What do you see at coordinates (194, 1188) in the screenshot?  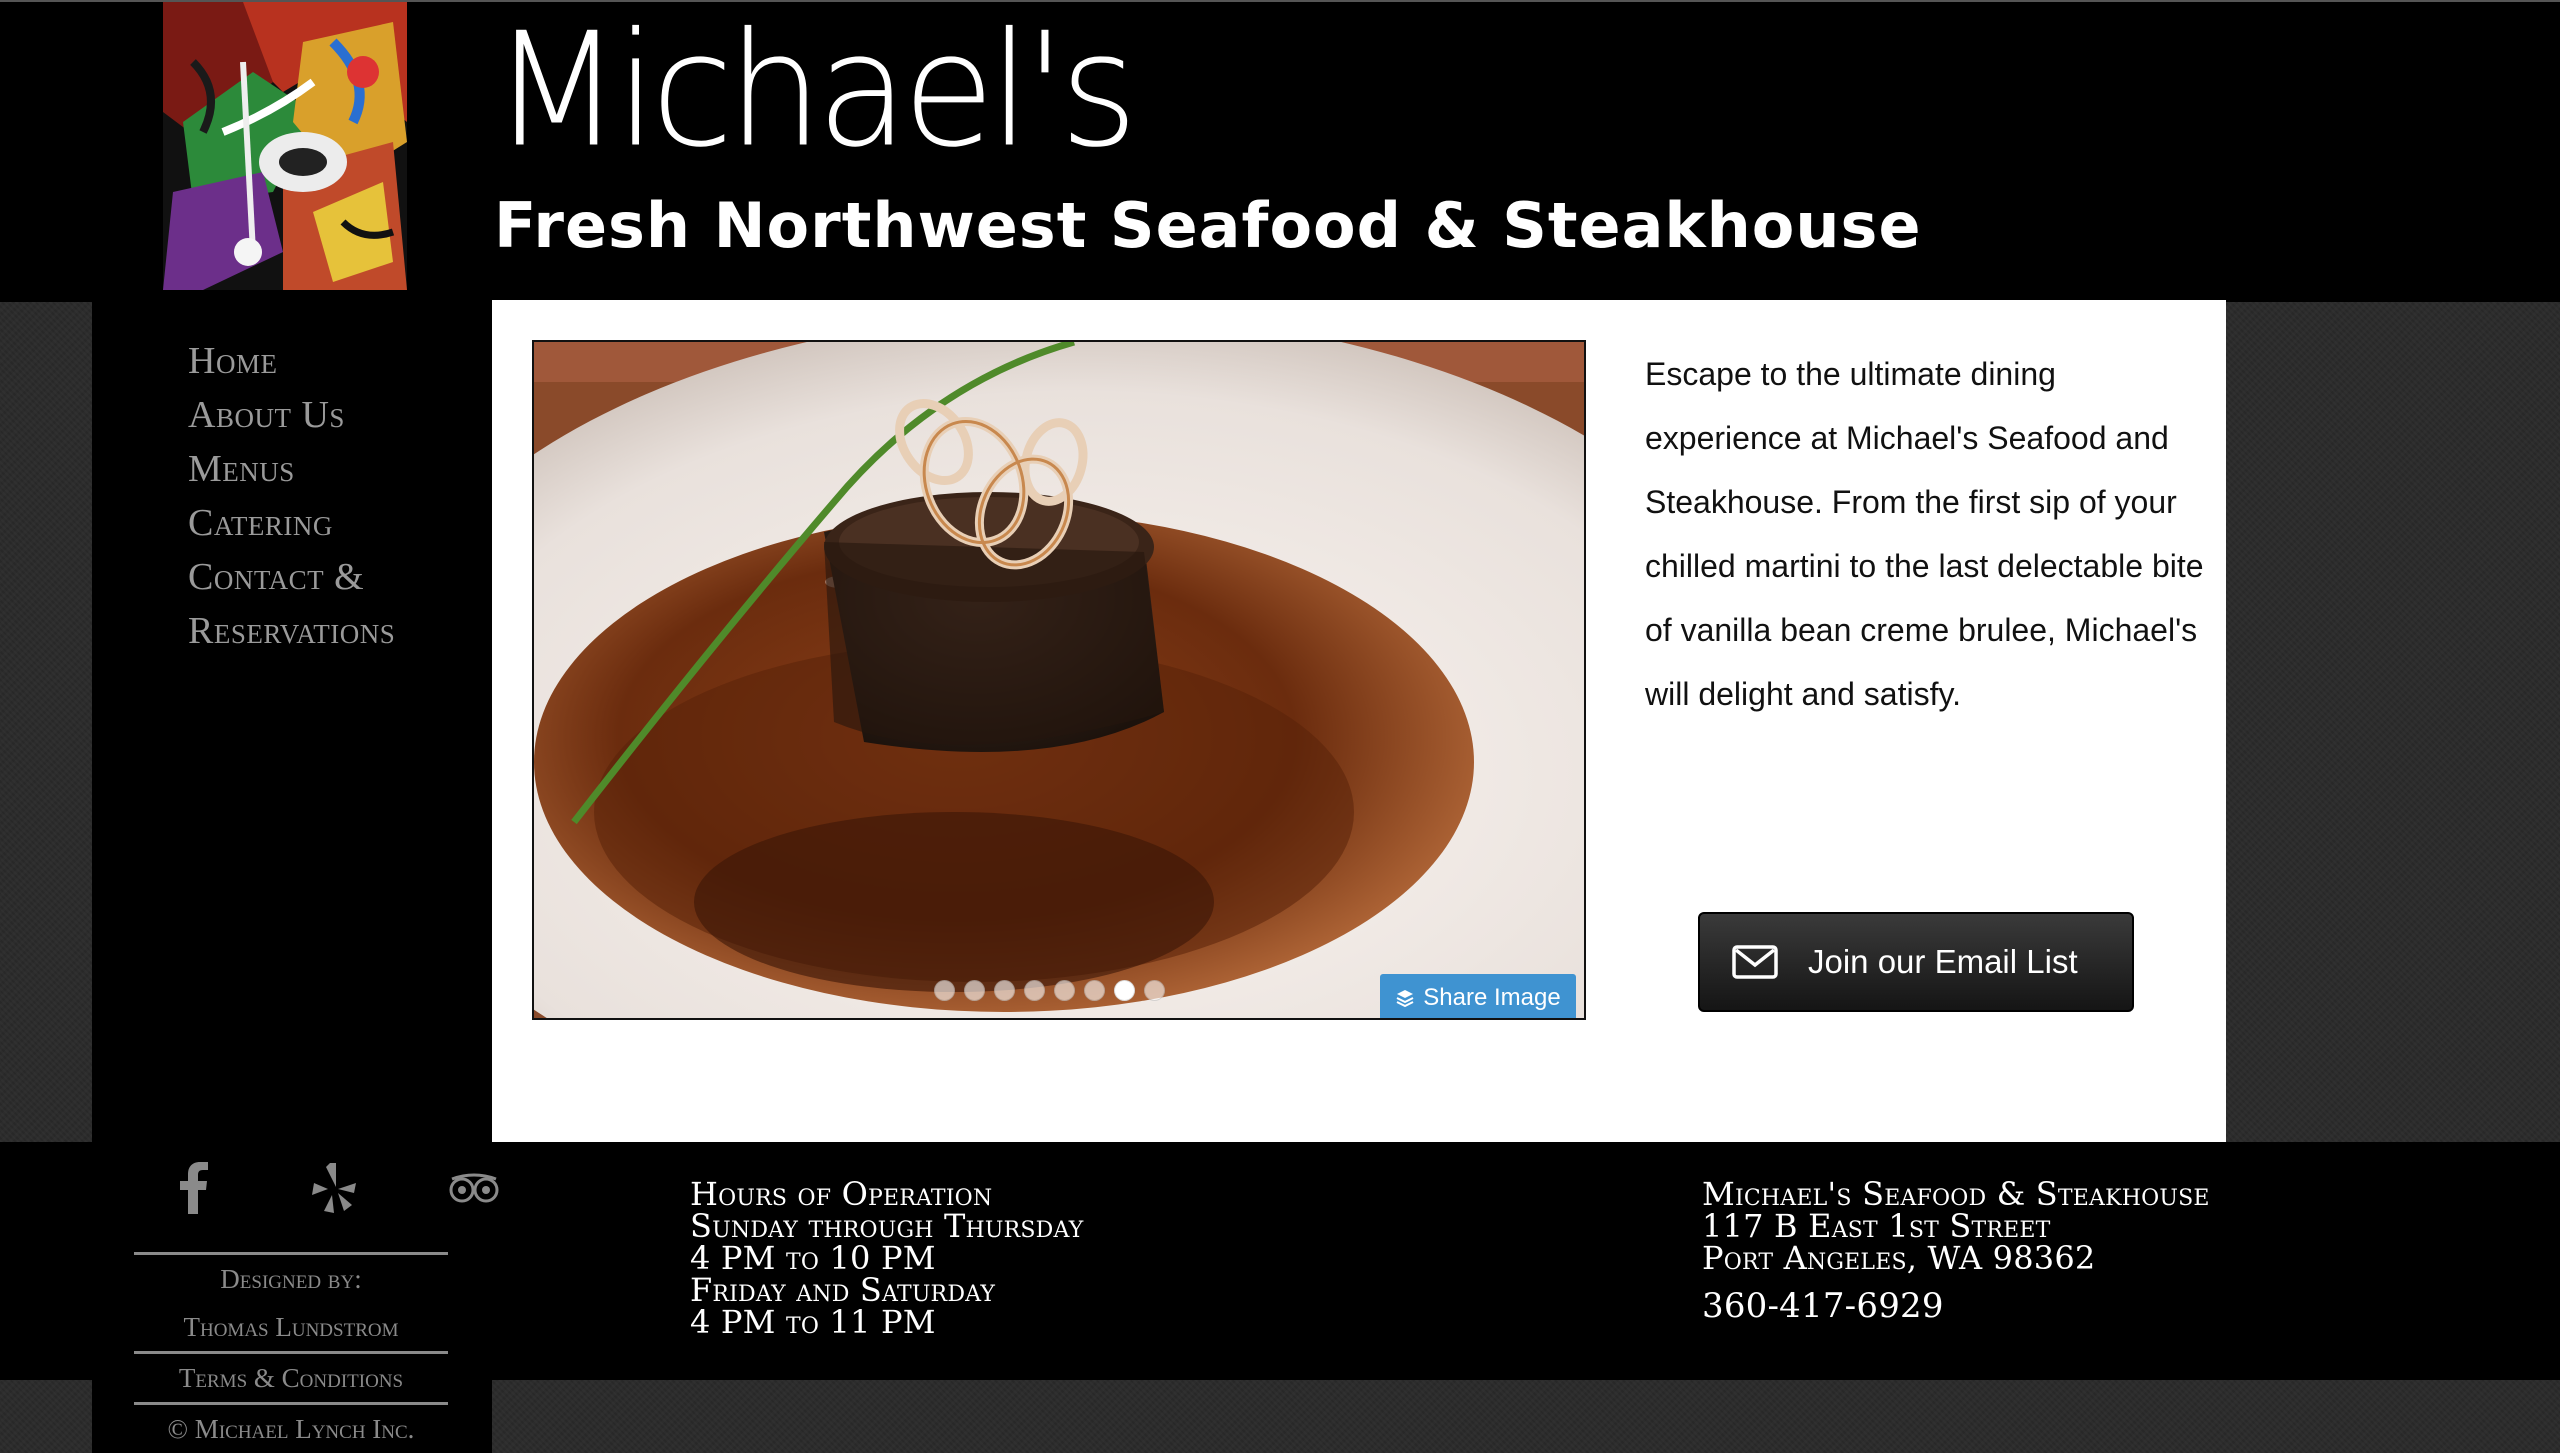 I see `facebook-icon` at bounding box center [194, 1188].